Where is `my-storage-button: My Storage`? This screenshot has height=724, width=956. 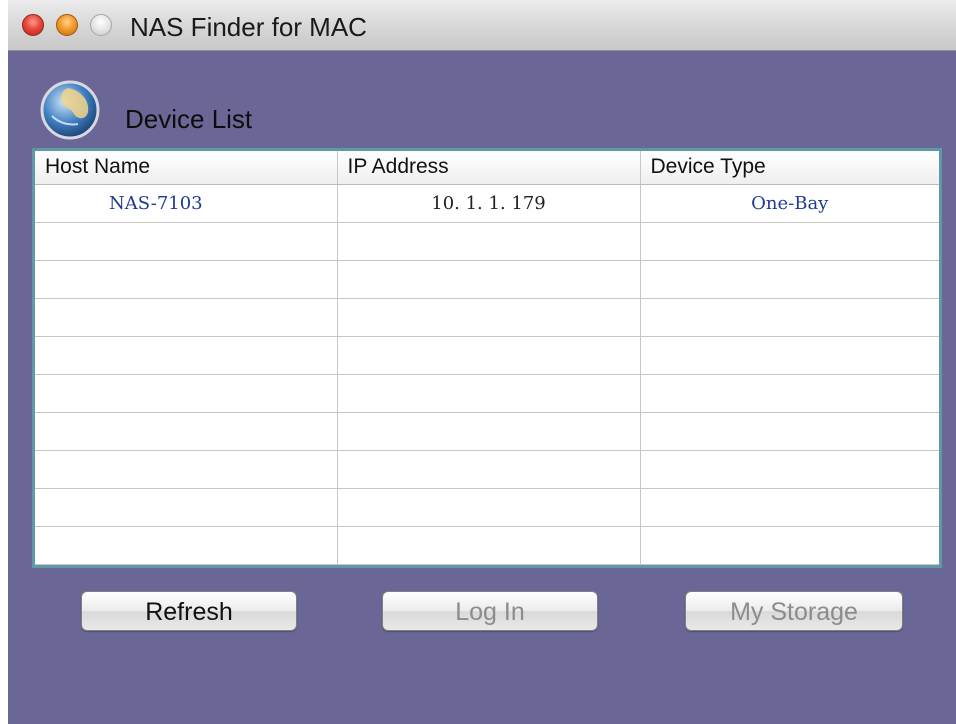 my-storage-button: My Storage is located at coordinates (794, 611).